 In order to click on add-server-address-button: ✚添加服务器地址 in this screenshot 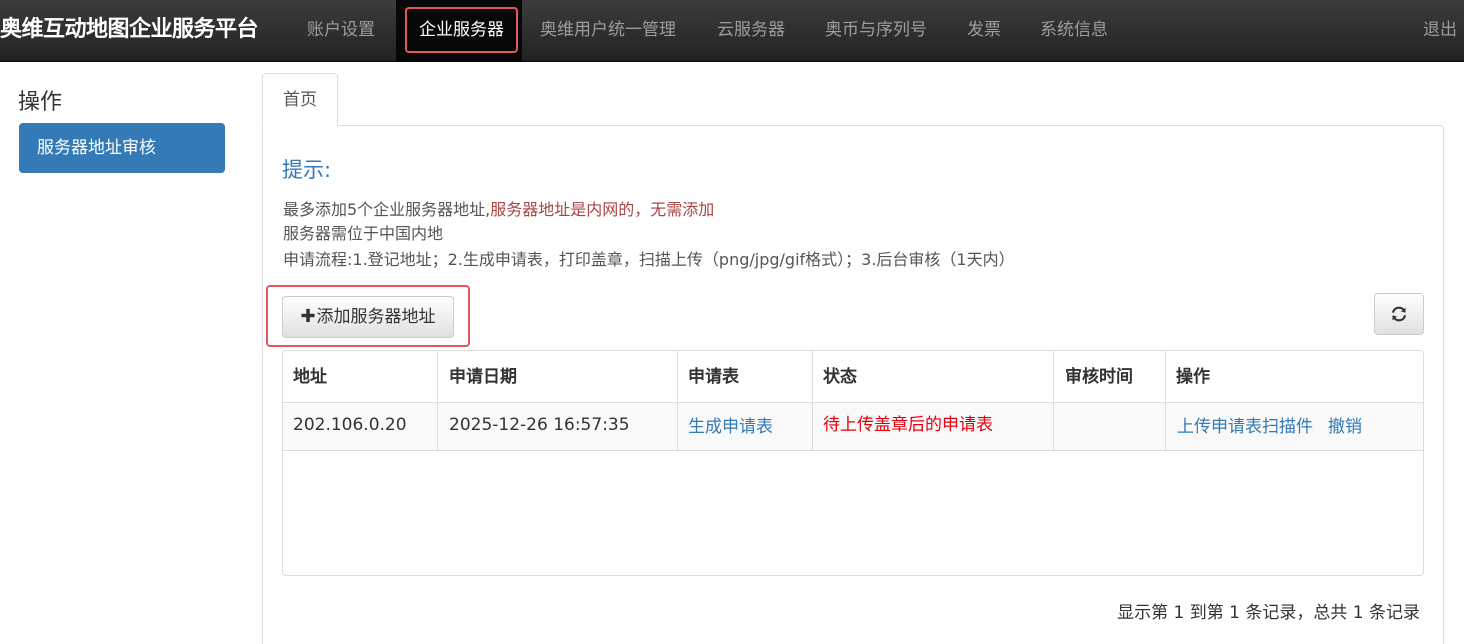, I will do `click(368, 317)`.